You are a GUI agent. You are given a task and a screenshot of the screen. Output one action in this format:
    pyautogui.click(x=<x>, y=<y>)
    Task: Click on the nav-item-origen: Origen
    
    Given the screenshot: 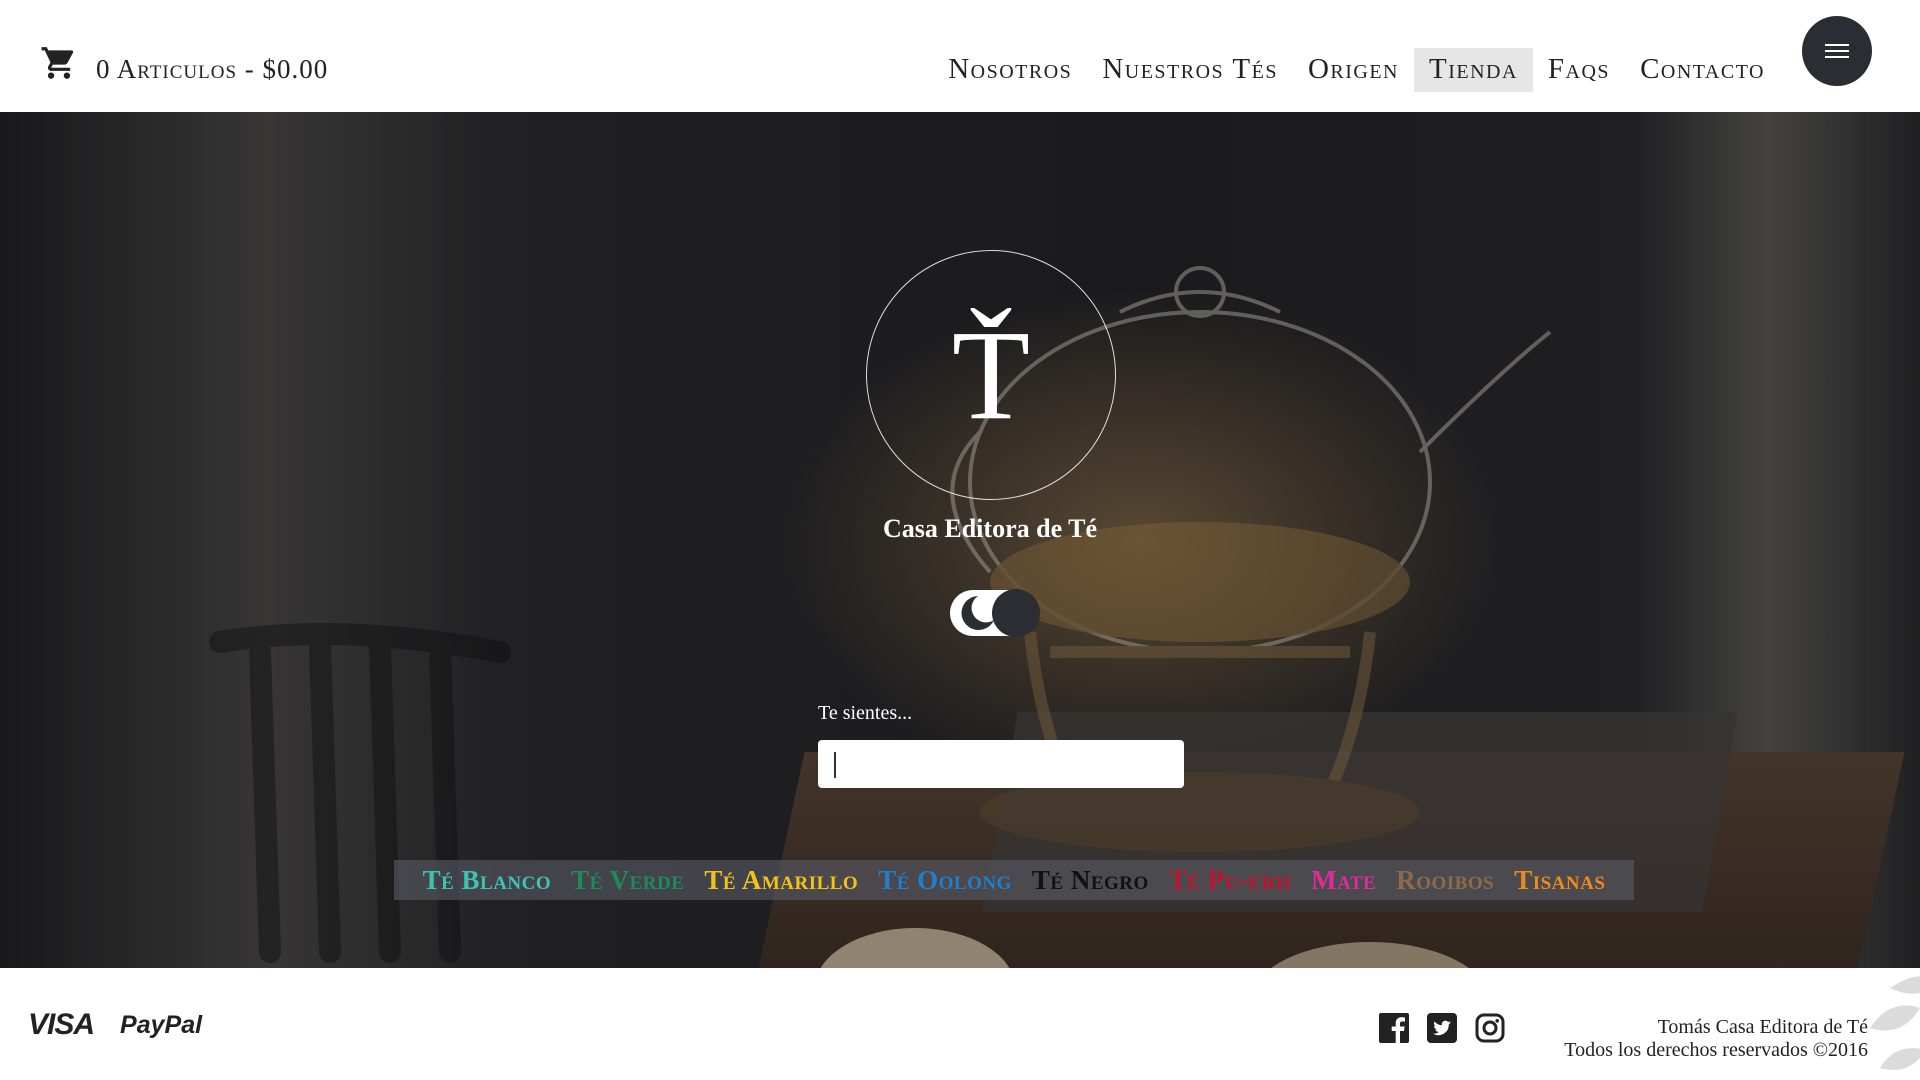 What is the action you would take?
    pyautogui.click(x=1353, y=70)
    